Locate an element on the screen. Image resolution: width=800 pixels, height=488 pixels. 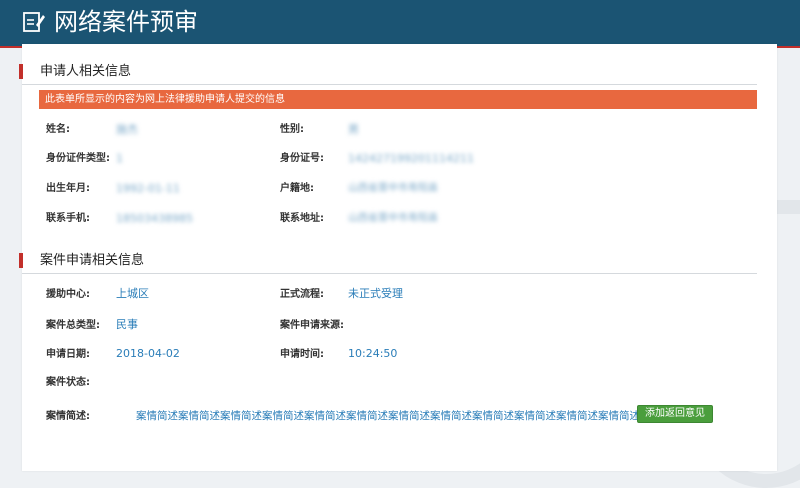
applicant-section-title: 申请人相关信息 is located at coordinates (86, 71).